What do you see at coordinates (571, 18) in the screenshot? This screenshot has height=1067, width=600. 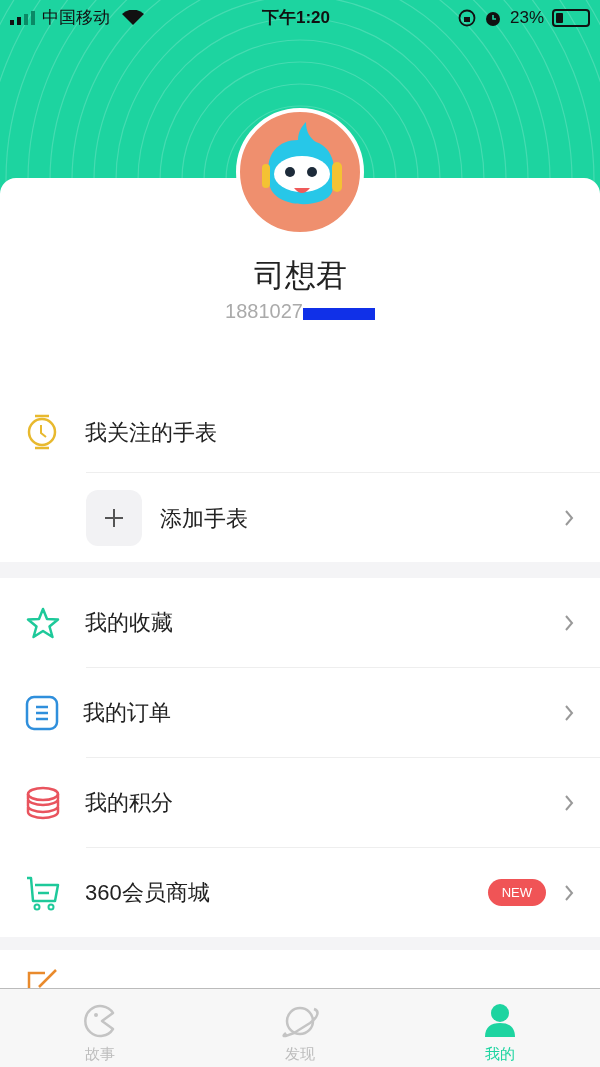 I see `battery-icon` at bounding box center [571, 18].